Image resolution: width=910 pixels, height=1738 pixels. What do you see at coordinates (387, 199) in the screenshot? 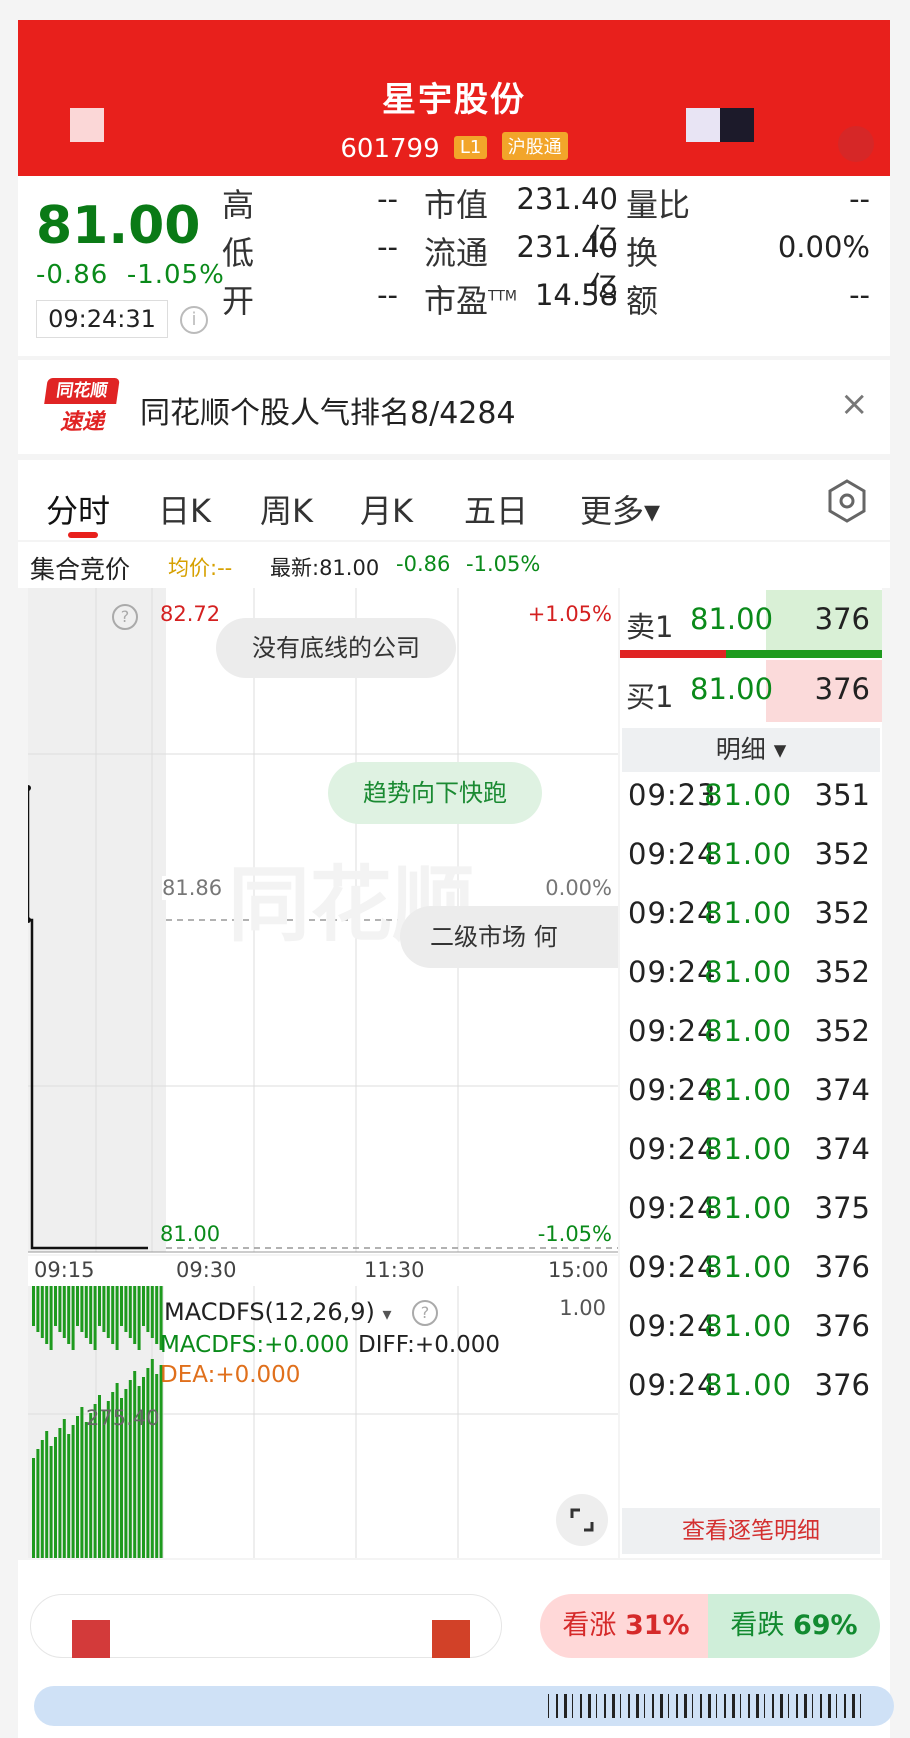
I see `high-value: --` at bounding box center [387, 199].